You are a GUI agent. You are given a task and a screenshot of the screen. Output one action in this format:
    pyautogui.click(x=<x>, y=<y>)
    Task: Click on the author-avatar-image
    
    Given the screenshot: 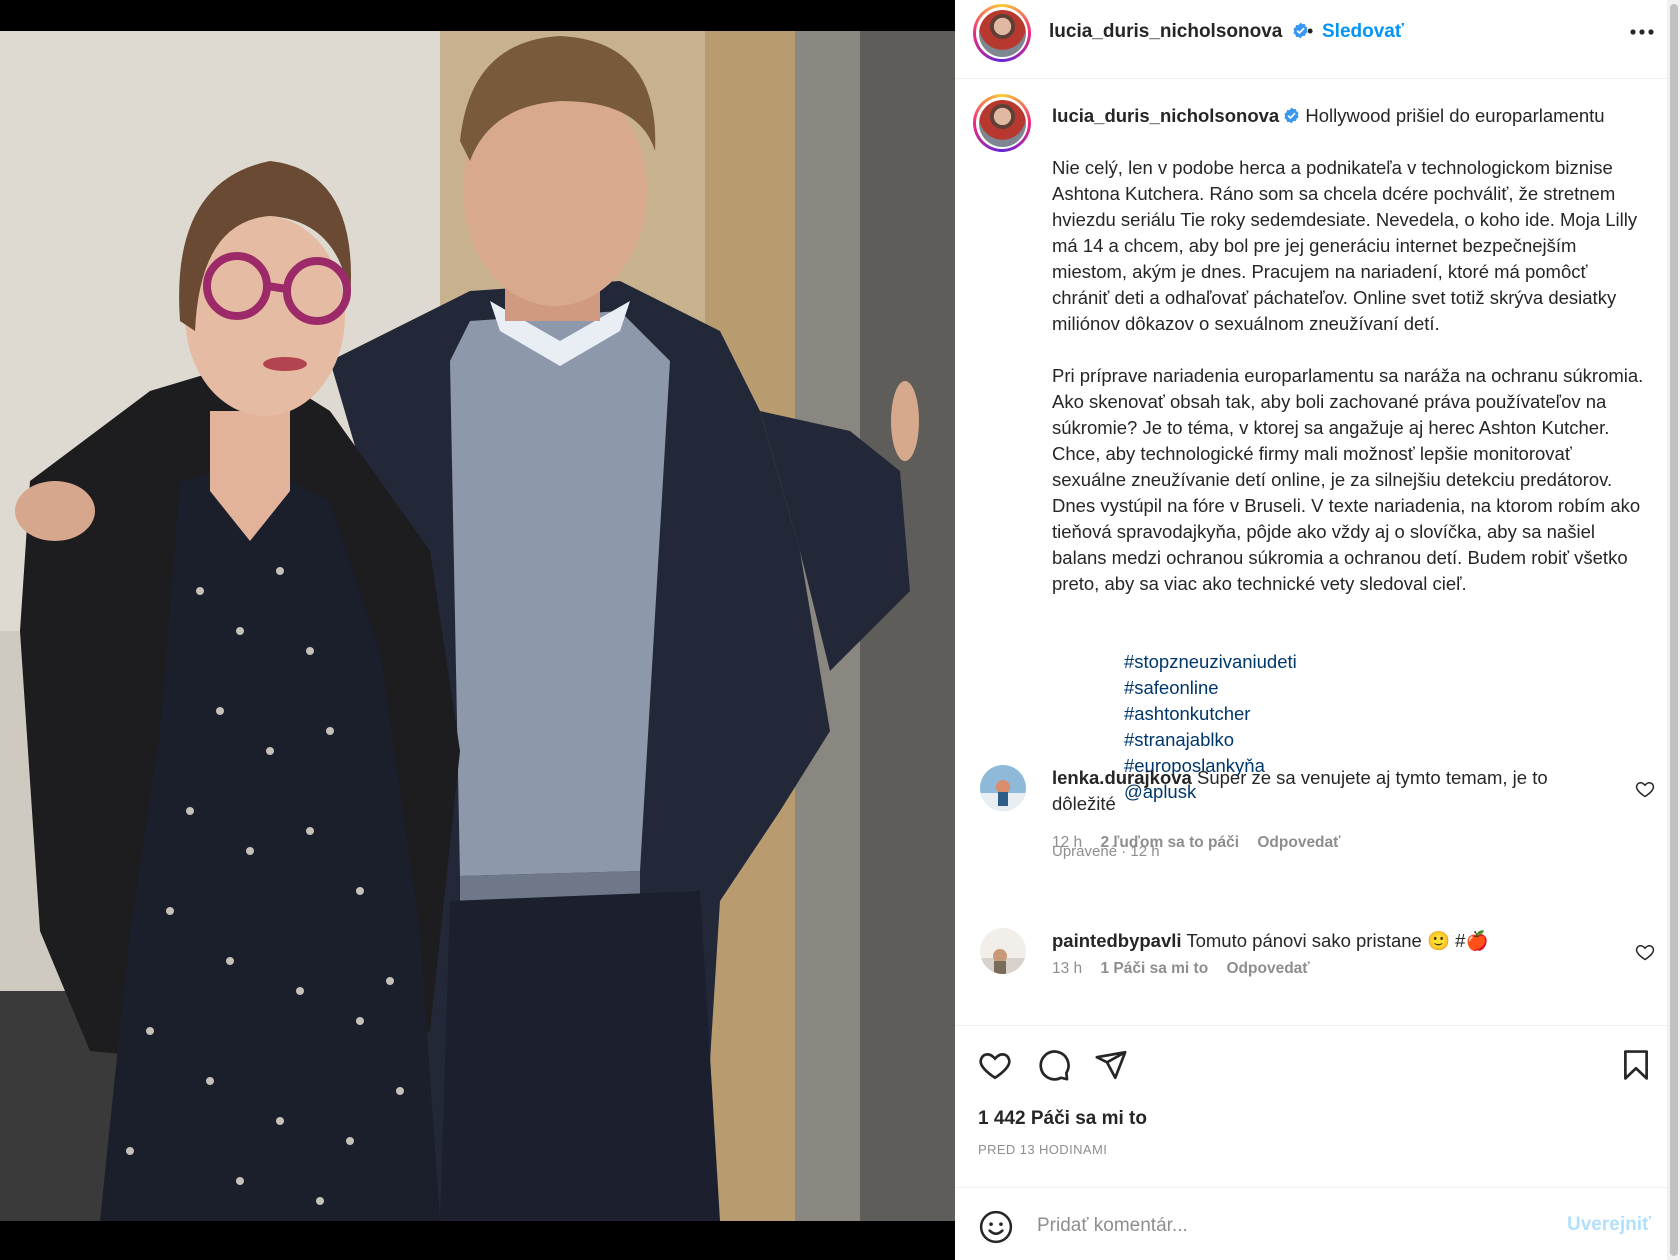 What is the action you would take?
    pyautogui.click(x=1002, y=33)
    